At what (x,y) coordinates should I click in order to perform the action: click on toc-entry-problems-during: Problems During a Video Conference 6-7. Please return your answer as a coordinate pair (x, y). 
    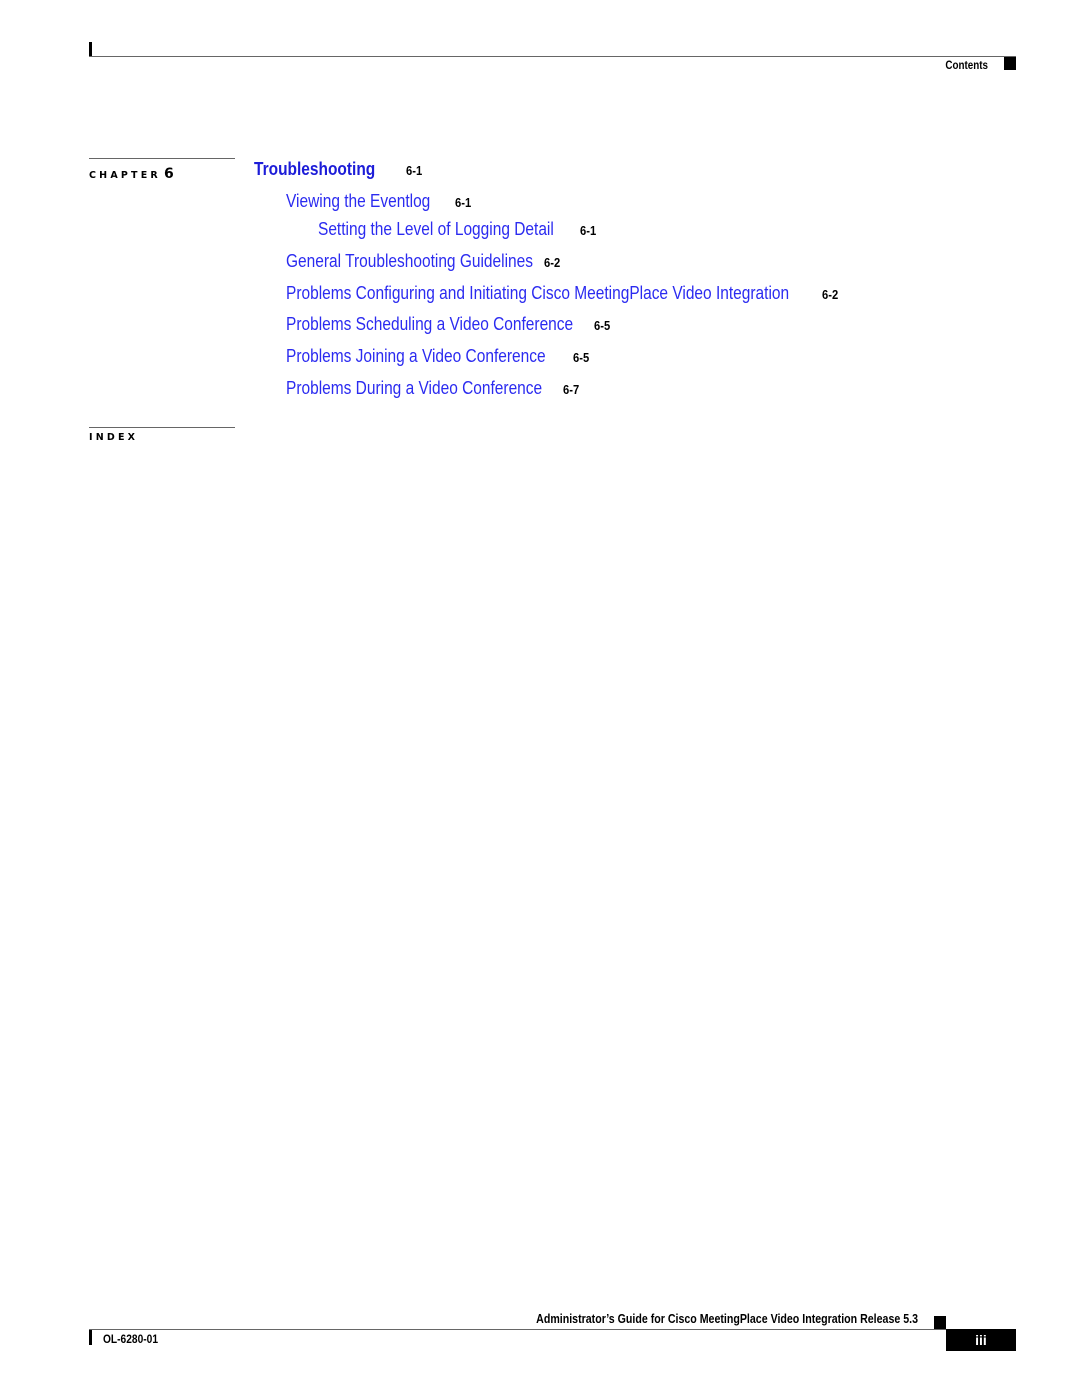
    Looking at the image, I should click on (435, 388).